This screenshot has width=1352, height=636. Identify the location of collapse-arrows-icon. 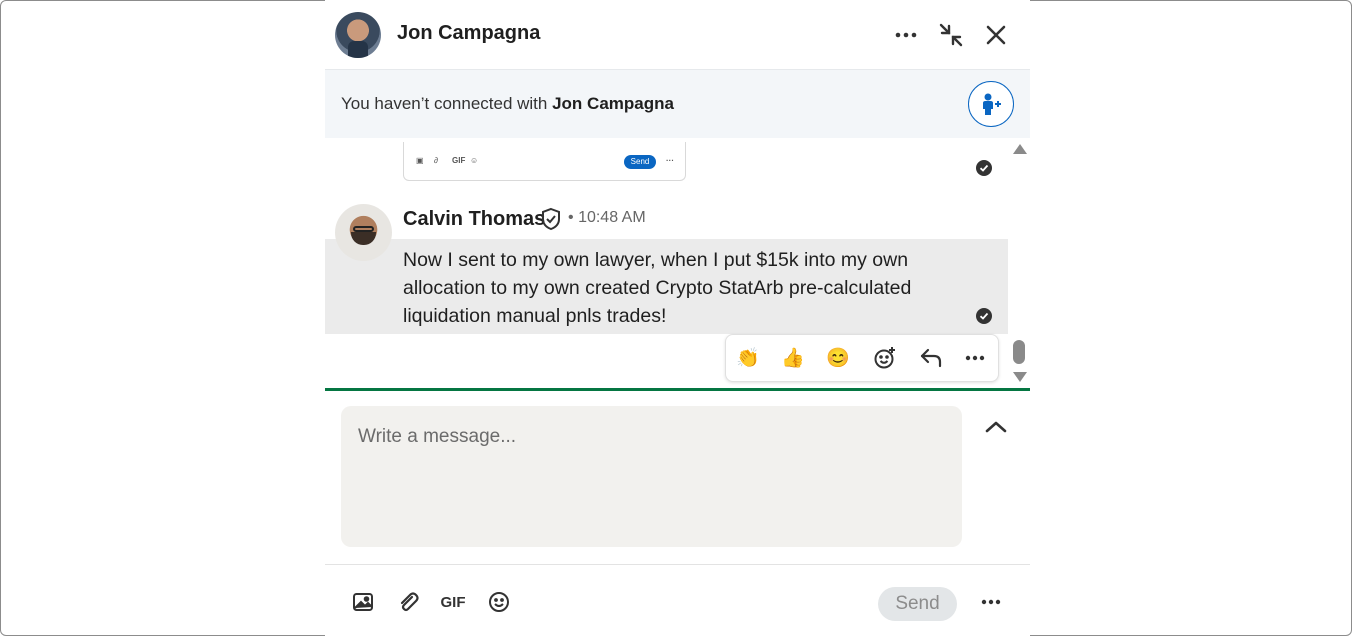
(951, 35).